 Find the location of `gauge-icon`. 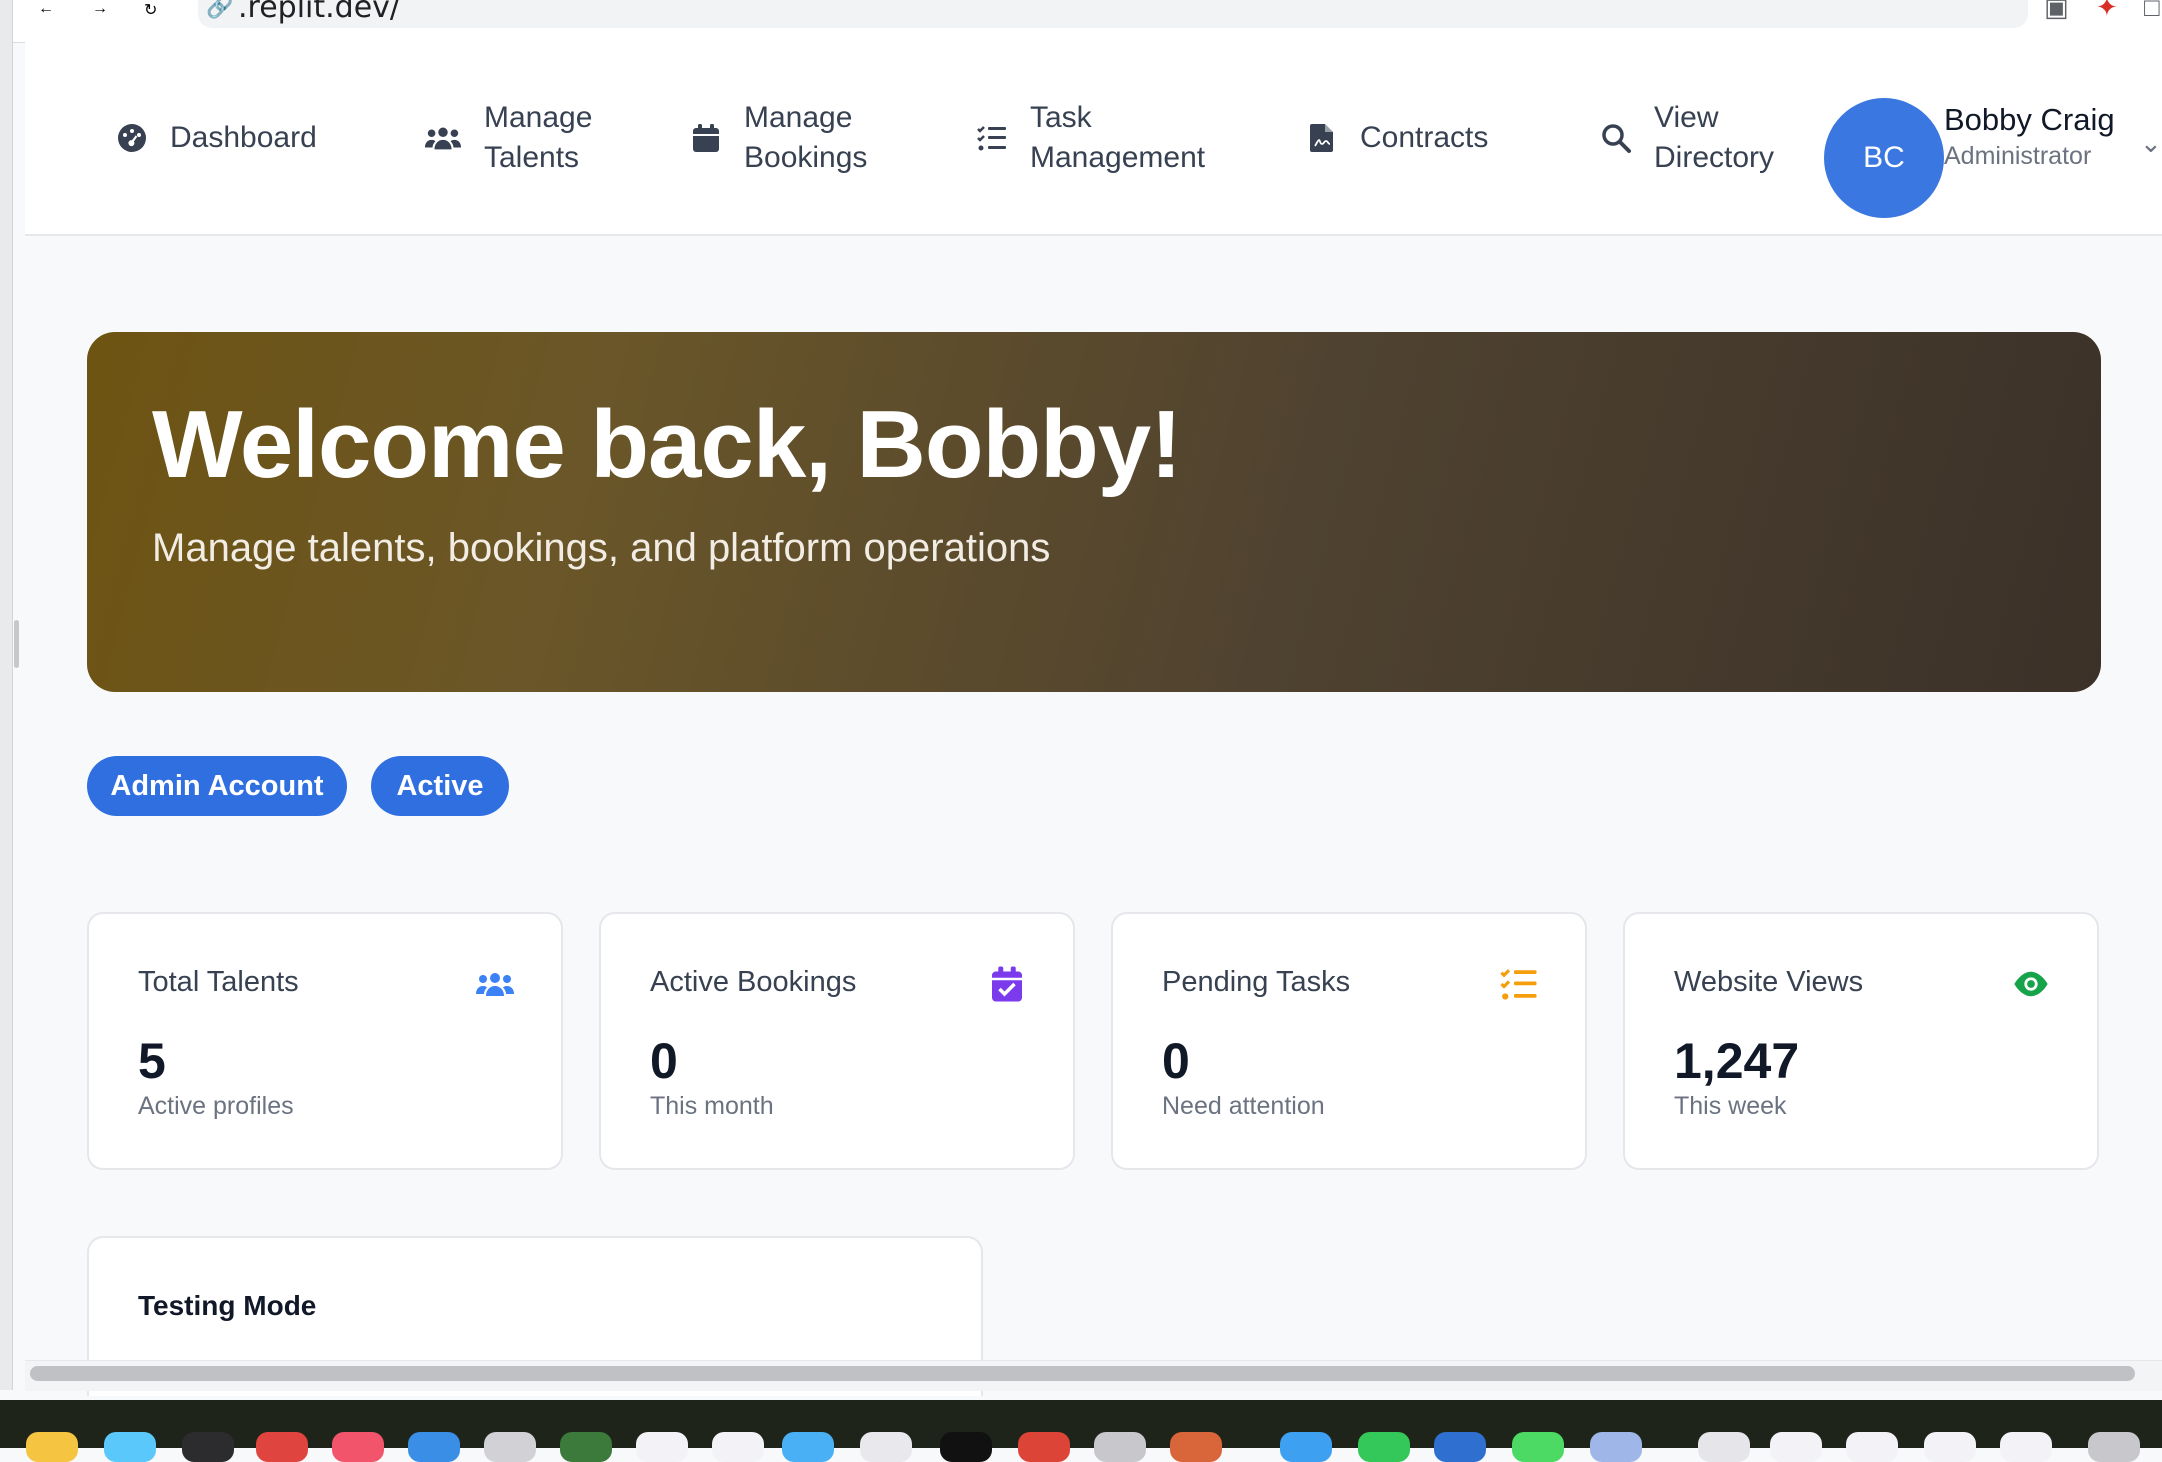

gauge-icon is located at coordinates (132, 138).